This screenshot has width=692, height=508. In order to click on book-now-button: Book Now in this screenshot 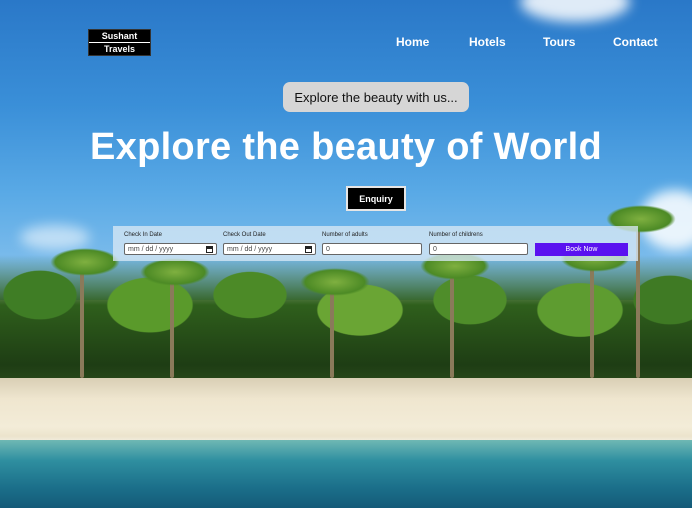, I will do `click(581, 249)`.